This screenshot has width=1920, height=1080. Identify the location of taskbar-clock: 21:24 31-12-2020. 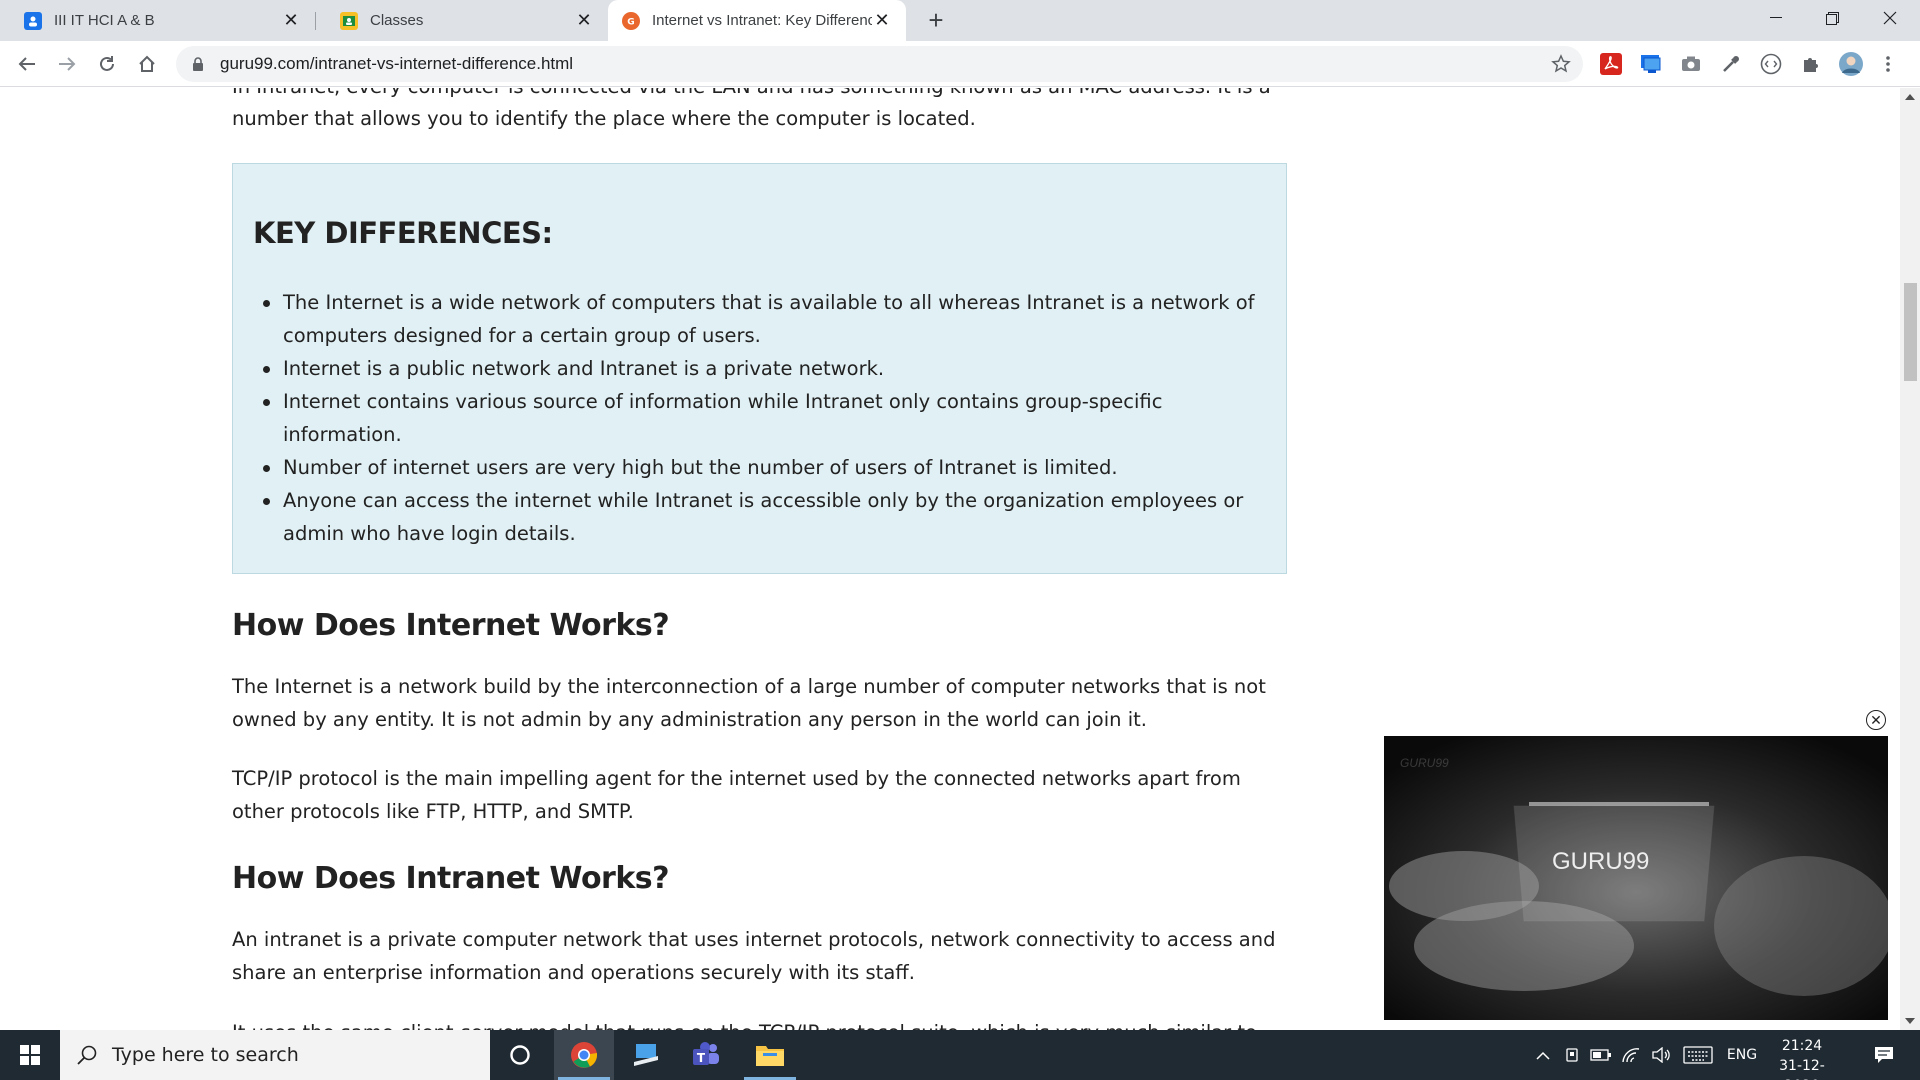
(1802, 1058).